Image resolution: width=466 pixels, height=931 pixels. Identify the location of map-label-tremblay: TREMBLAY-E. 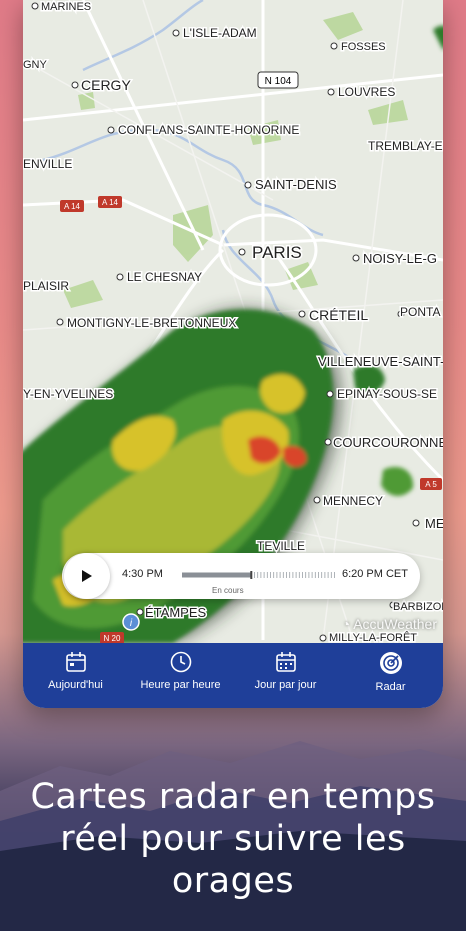
(405, 146).